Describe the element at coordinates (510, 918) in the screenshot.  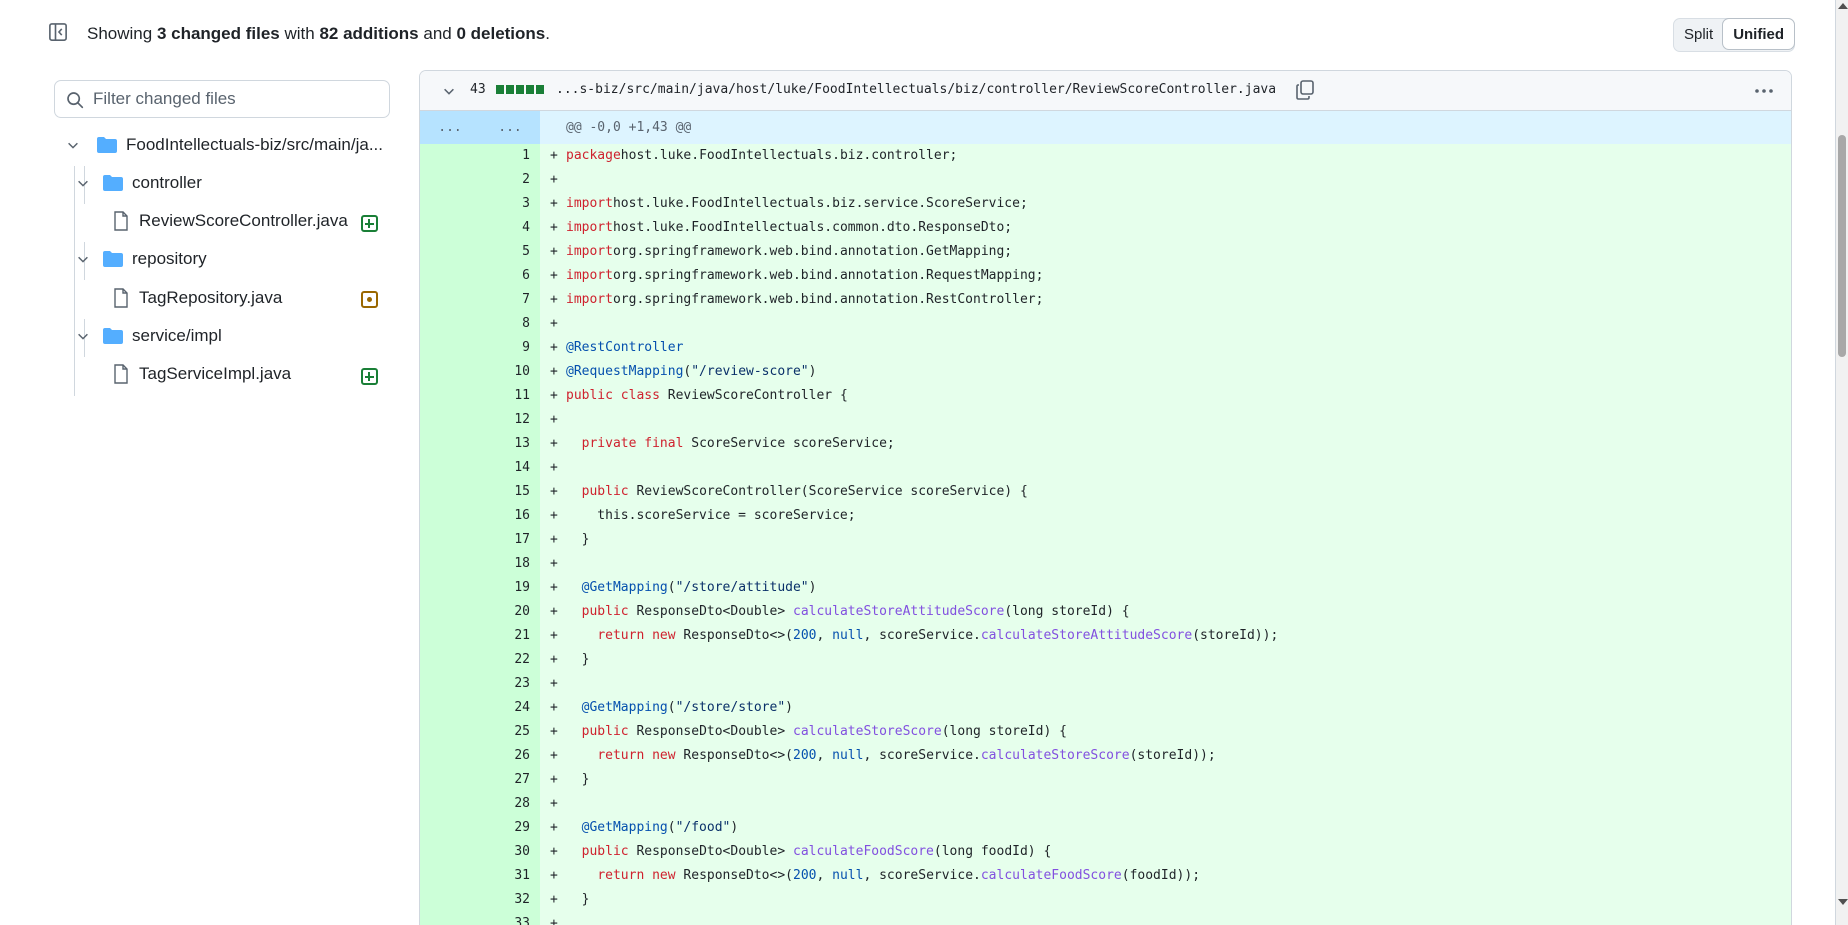
I see `new-line-number: 33` at that location.